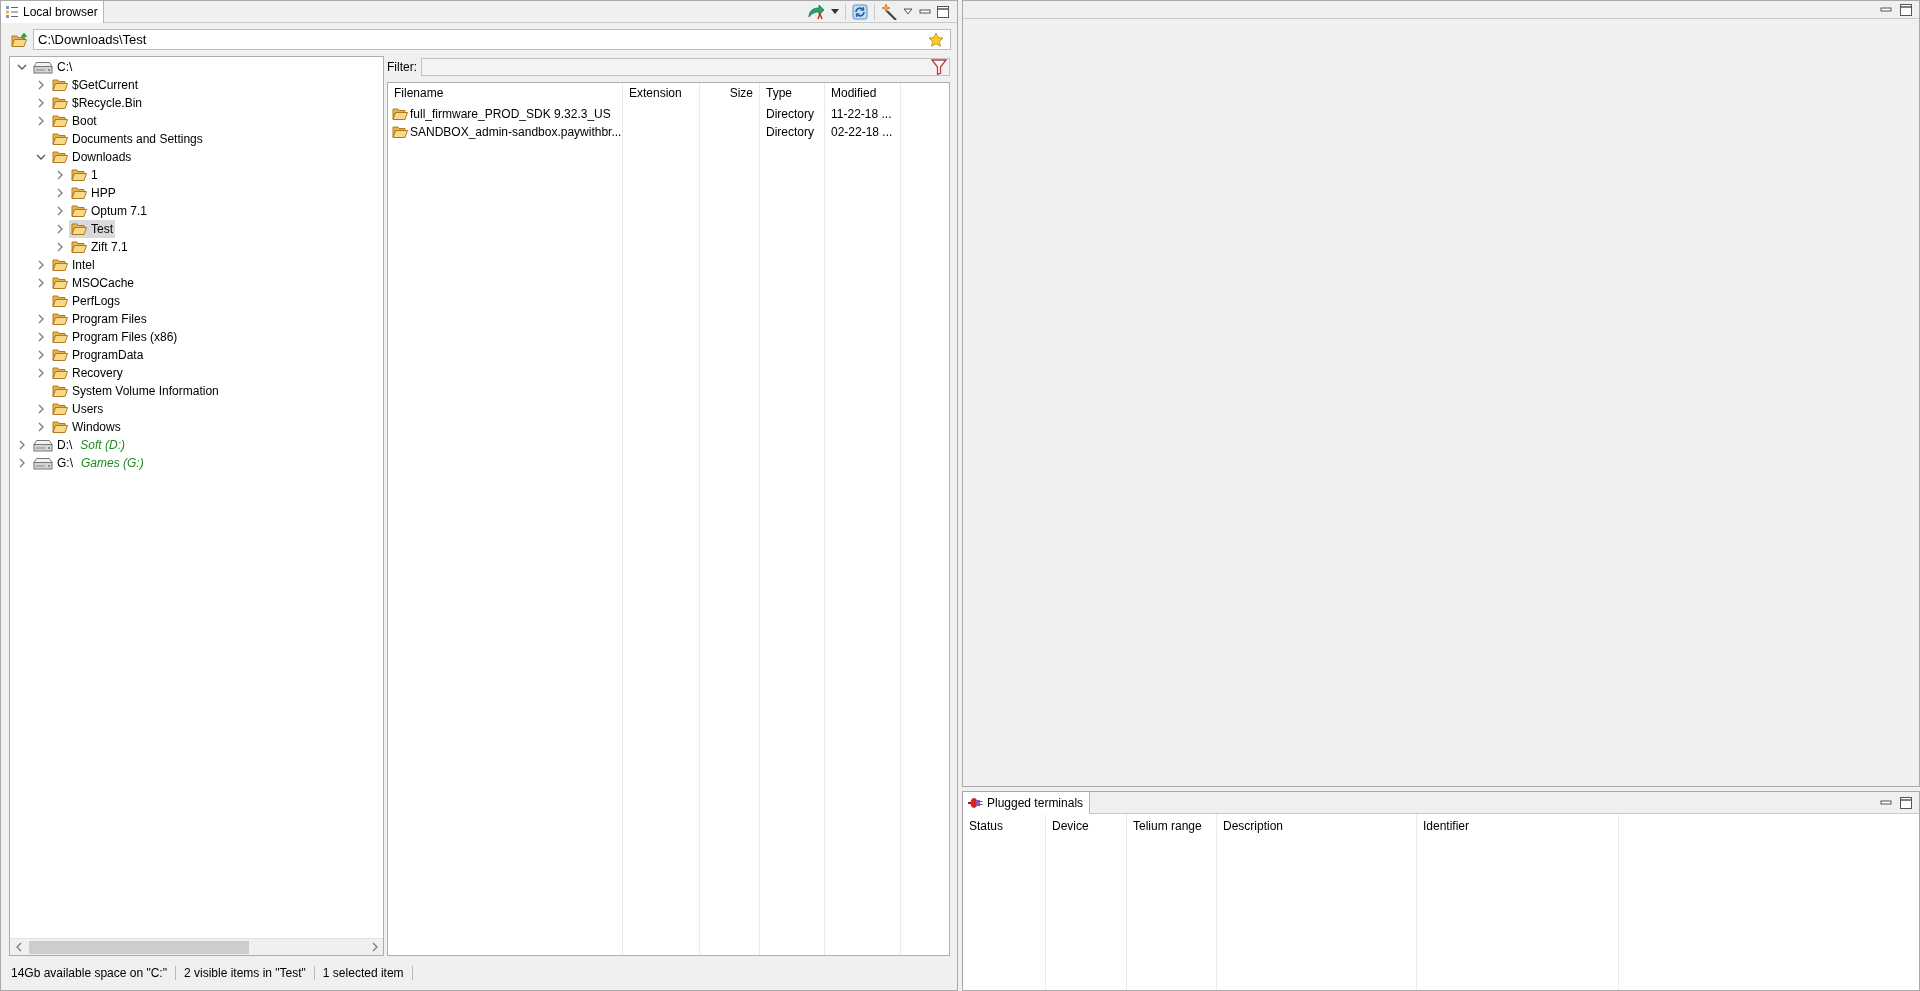 This screenshot has height=991, width=1920. Describe the element at coordinates (53, 445) in the screenshot. I see `tree-item: D:\` at that location.